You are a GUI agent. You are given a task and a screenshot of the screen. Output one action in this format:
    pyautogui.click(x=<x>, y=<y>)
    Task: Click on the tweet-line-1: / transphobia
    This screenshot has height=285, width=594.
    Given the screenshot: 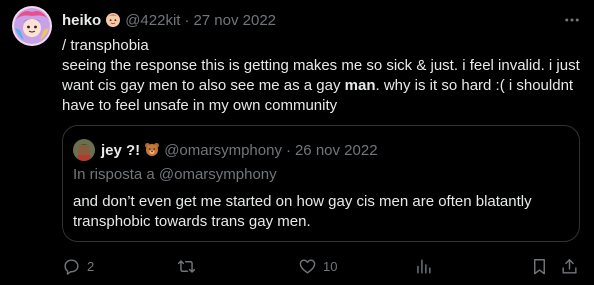 What is the action you would take?
    pyautogui.click(x=105, y=45)
    